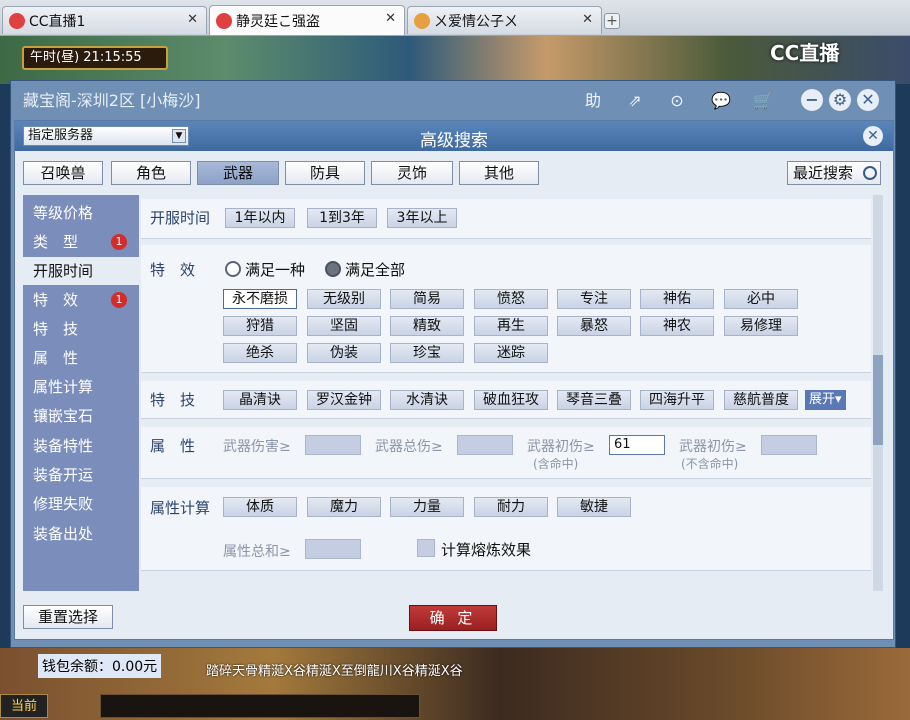 Image resolution: width=910 pixels, height=720 pixels. Describe the element at coordinates (677, 101) in the screenshot. I see `record-icon: ⊙` at that location.